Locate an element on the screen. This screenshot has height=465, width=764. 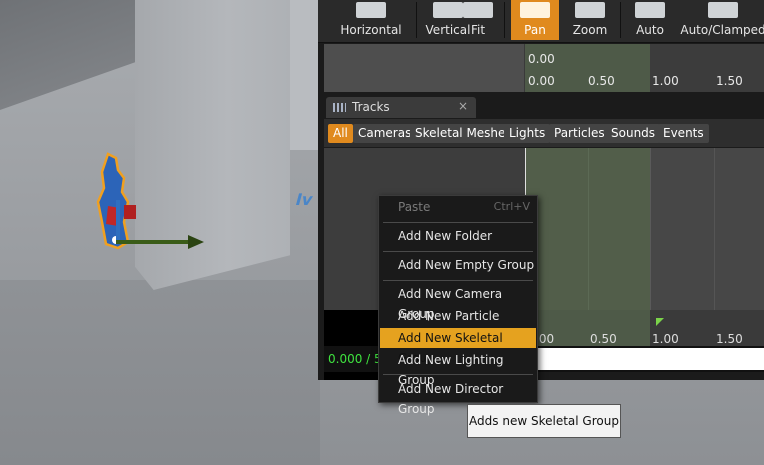
tab-tracks-label: Tracks is located at coordinates (371, 107).